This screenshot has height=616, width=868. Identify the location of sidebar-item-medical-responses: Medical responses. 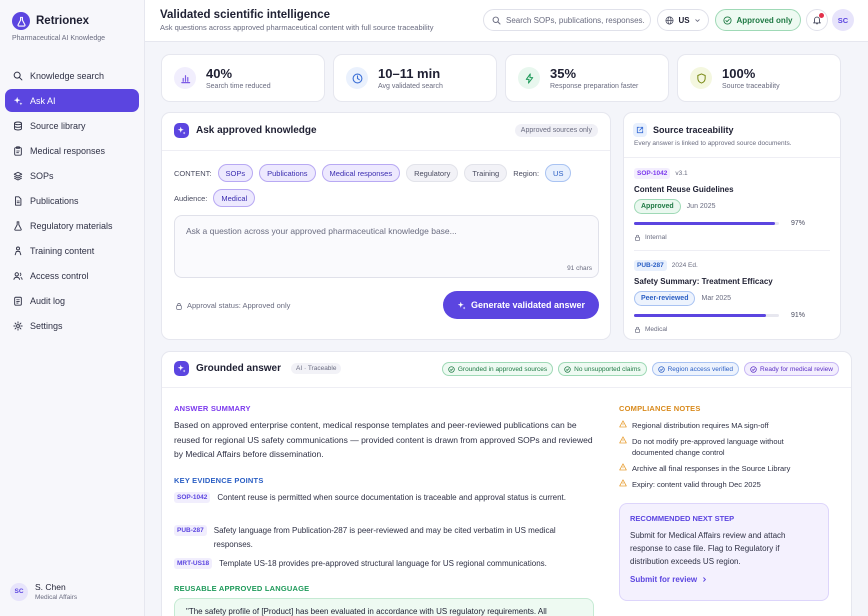
(72, 150).